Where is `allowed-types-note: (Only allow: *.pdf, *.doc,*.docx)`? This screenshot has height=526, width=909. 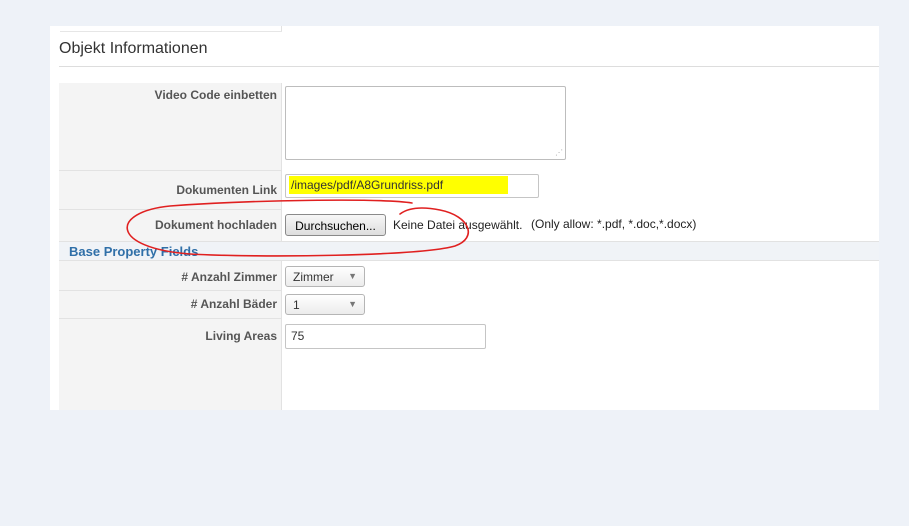
allowed-types-note: (Only allow: *.pdf, *.doc,*.docx) is located at coordinates (614, 224).